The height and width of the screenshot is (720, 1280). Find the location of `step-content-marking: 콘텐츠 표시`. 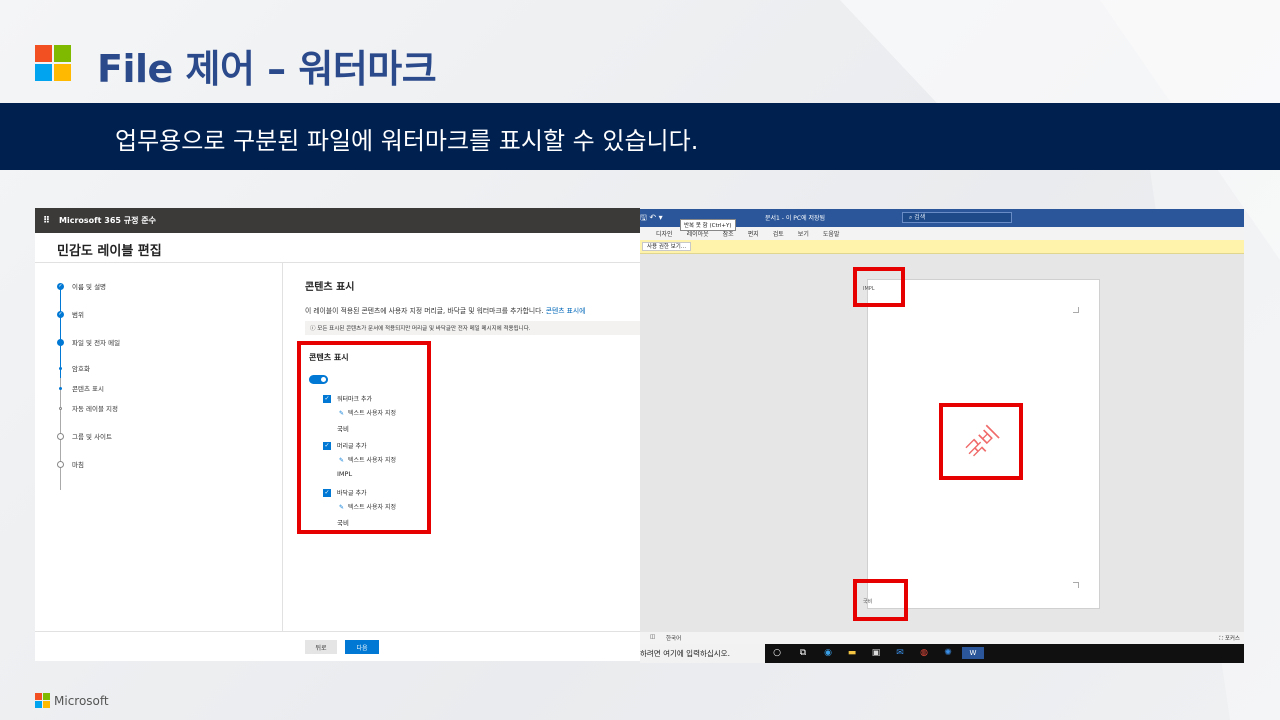

step-content-marking: 콘텐츠 표시 is located at coordinates (80, 388).